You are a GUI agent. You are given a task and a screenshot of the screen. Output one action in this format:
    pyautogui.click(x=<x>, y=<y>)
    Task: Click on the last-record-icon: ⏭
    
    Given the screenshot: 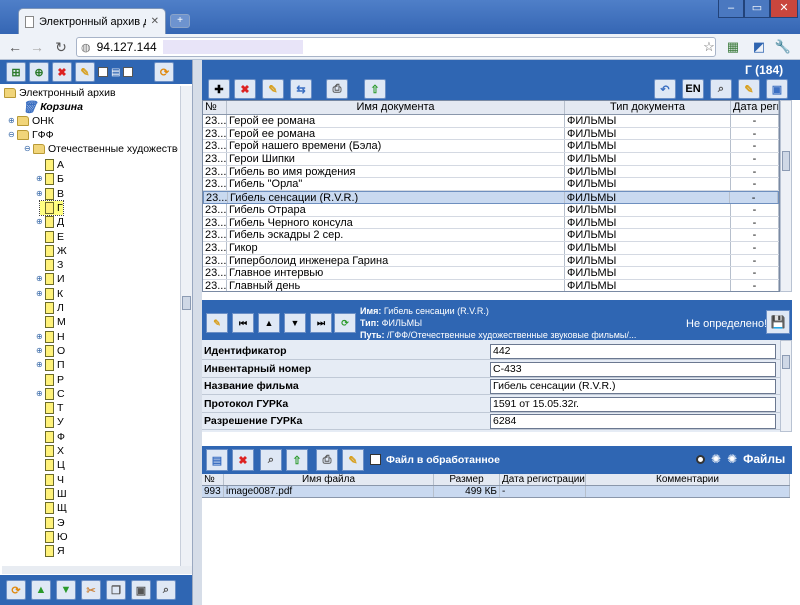 What is the action you would take?
    pyautogui.click(x=321, y=323)
    